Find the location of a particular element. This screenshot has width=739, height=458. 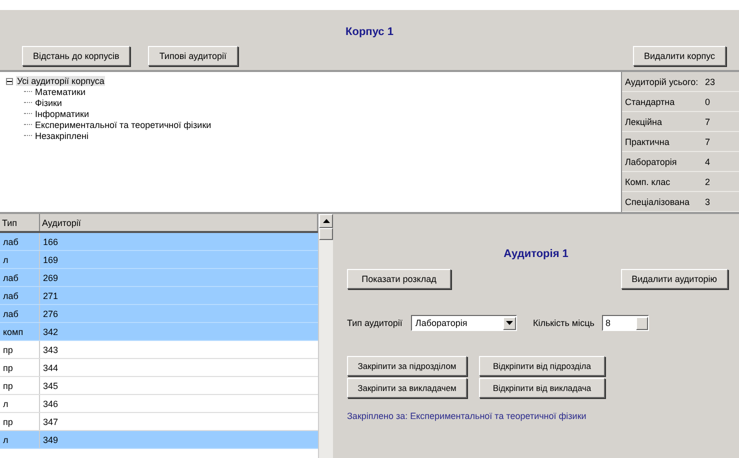

table-row: пр 345 is located at coordinates (159, 386).